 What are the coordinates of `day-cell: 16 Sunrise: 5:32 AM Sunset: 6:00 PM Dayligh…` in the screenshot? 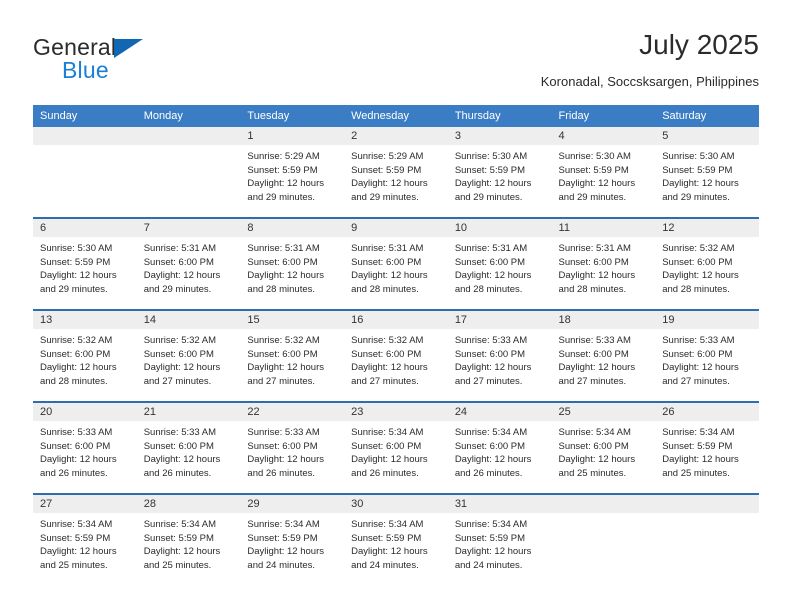 It's located at (396, 355).